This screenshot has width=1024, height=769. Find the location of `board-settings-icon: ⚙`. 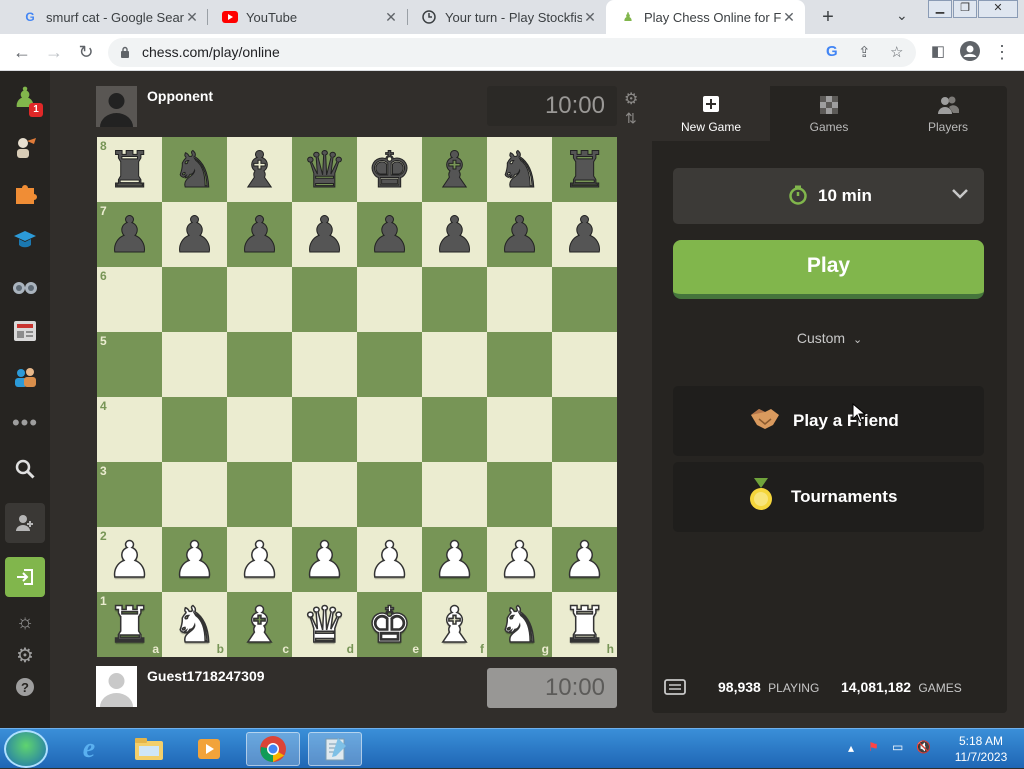

board-settings-icon: ⚙ is located at coordinates (631, 99).